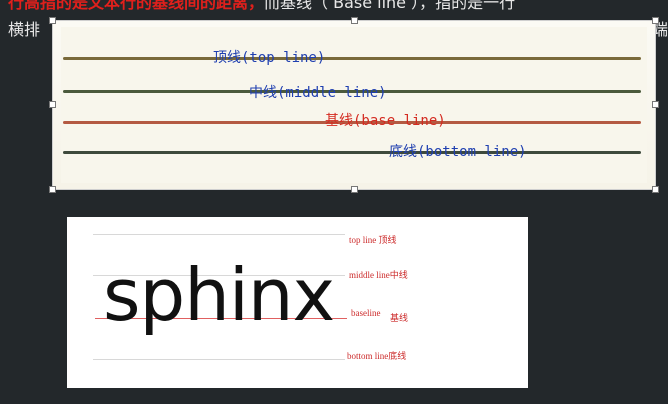 The height and width of the screenshot is (404, 668). What do you see at coordinates (52, 20) in the screenshot?
I see `resize-handle-top-left` at bounding box center [52, 20].